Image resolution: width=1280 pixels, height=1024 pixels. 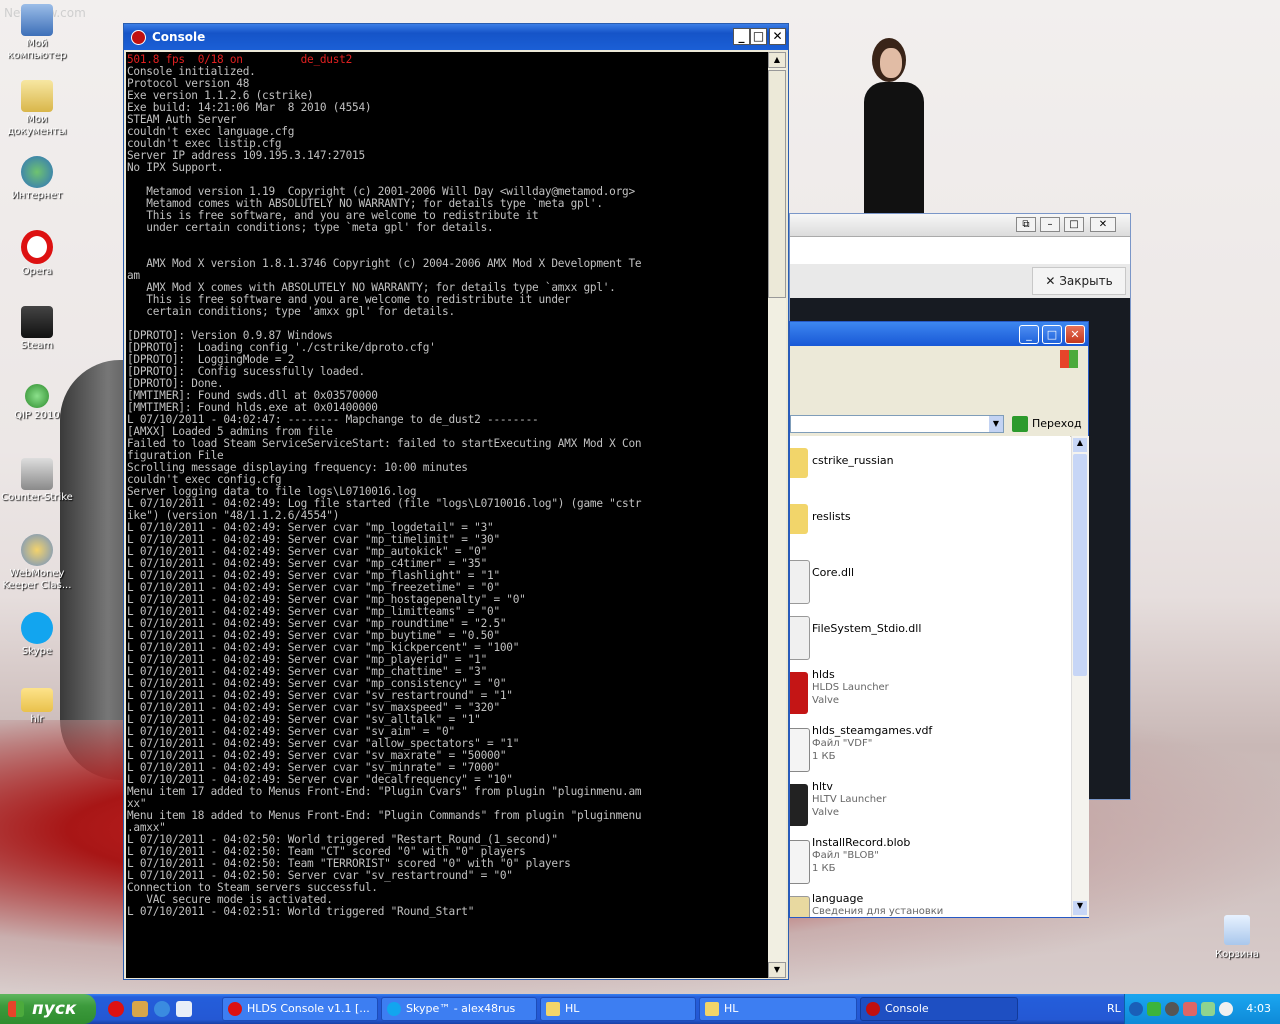 What do you see at coordinates (37, 403) in the screenshot?
I see `desktop-icon-qip: QIP 2010` at bounding box center [37, 403].